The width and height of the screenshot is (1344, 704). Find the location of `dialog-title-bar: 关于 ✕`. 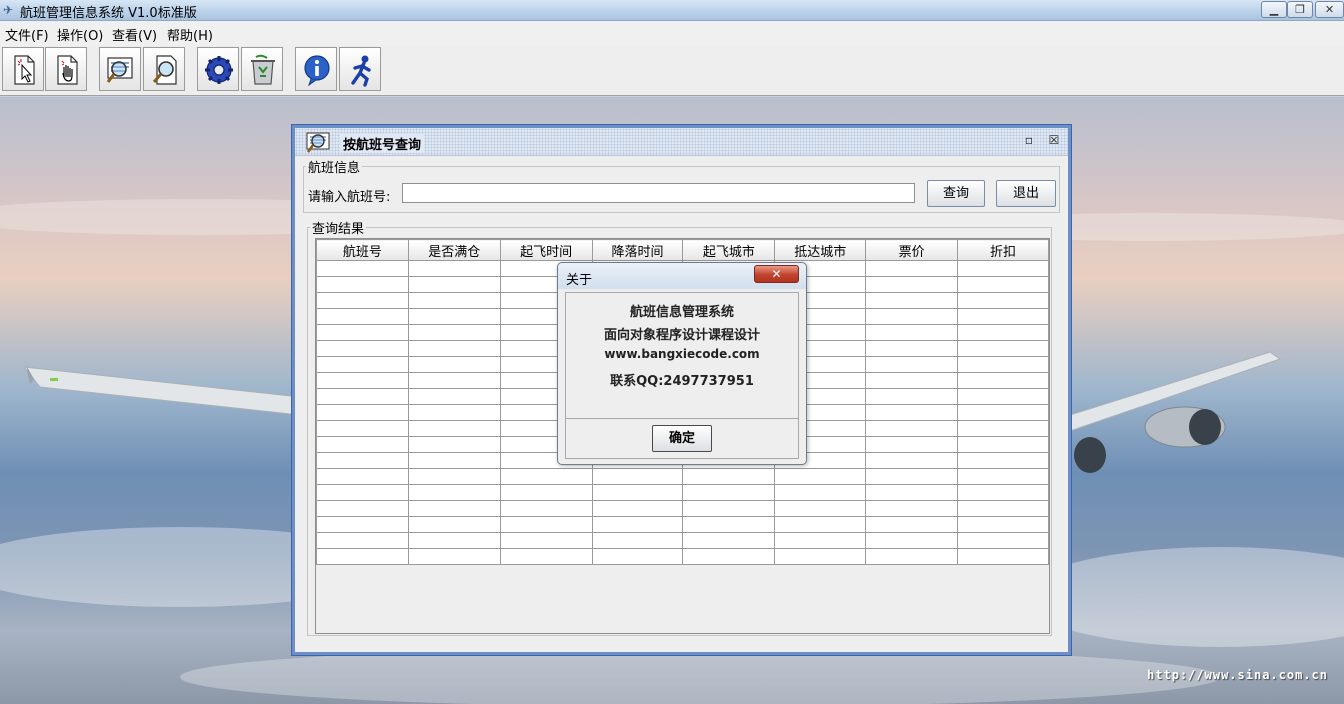

dialog-title-bar: 关于 ✕ is located at coordinates (682, 276).